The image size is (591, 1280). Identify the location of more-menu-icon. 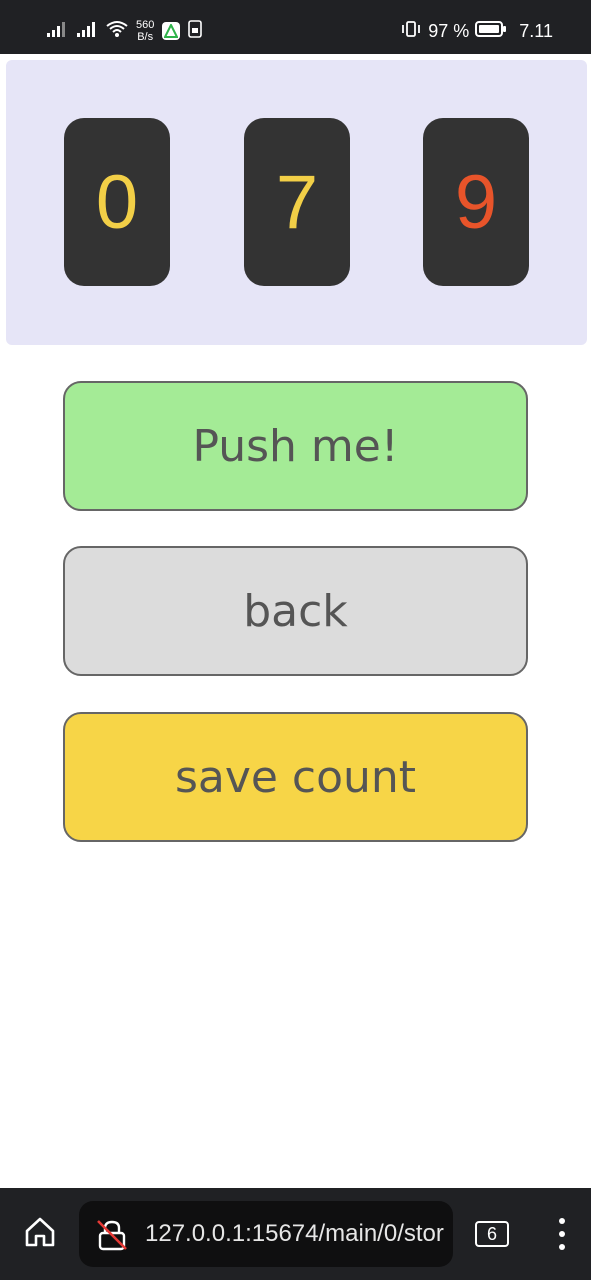
(562, 1234).